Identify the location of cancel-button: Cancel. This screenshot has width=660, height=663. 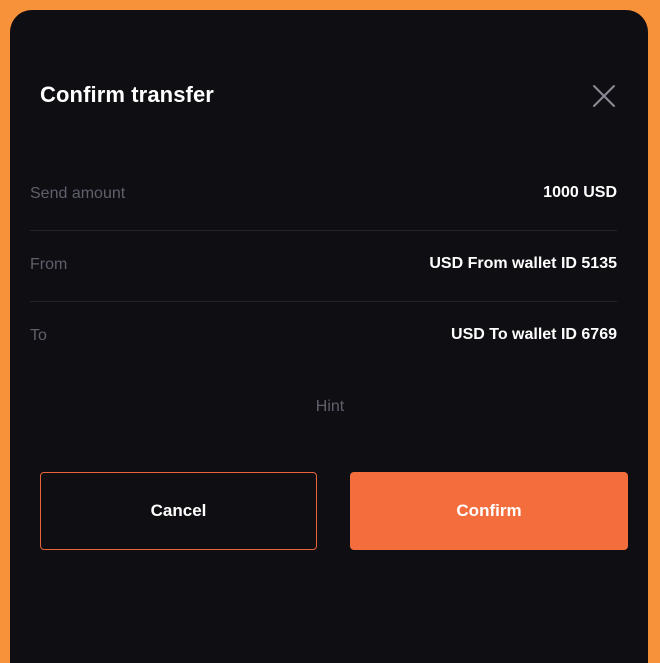
(178, 511).